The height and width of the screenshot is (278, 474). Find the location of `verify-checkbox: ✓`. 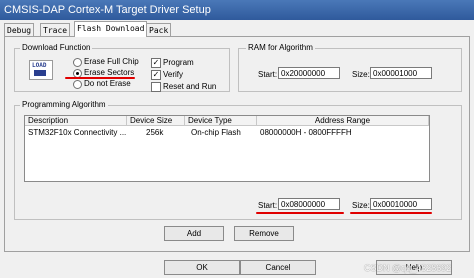

verify-checkbox: ✓ is located at coordinates (156, 75).